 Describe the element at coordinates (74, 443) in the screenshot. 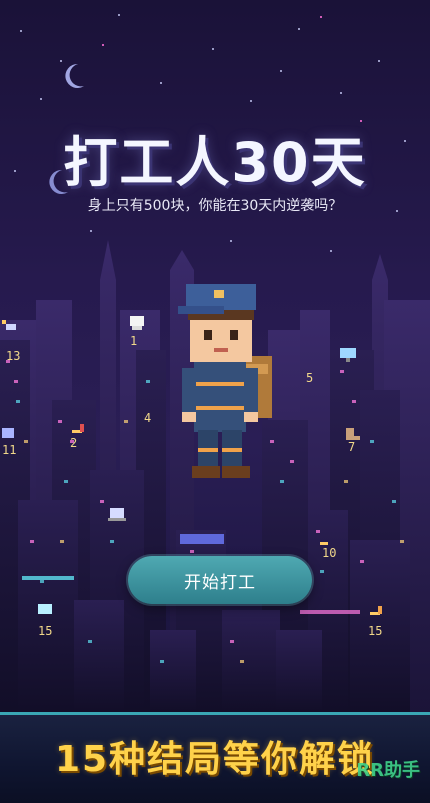

I see `building-number: 2` at that location.